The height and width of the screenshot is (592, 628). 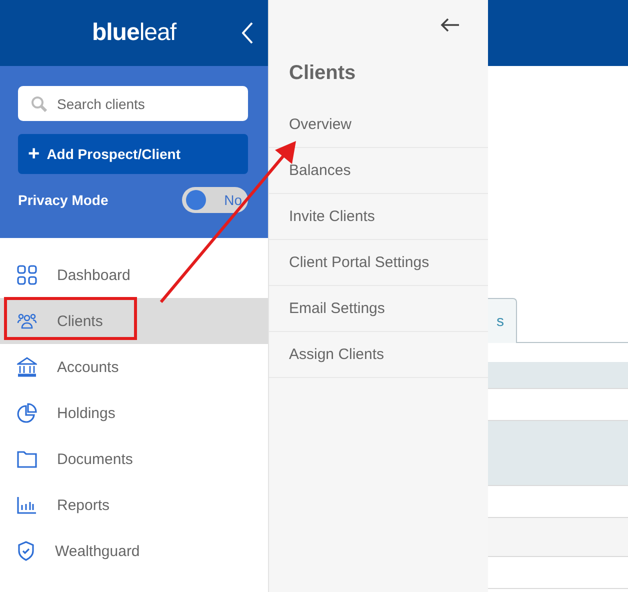 I want to click on grid-icon, so click(x=27, y=275).